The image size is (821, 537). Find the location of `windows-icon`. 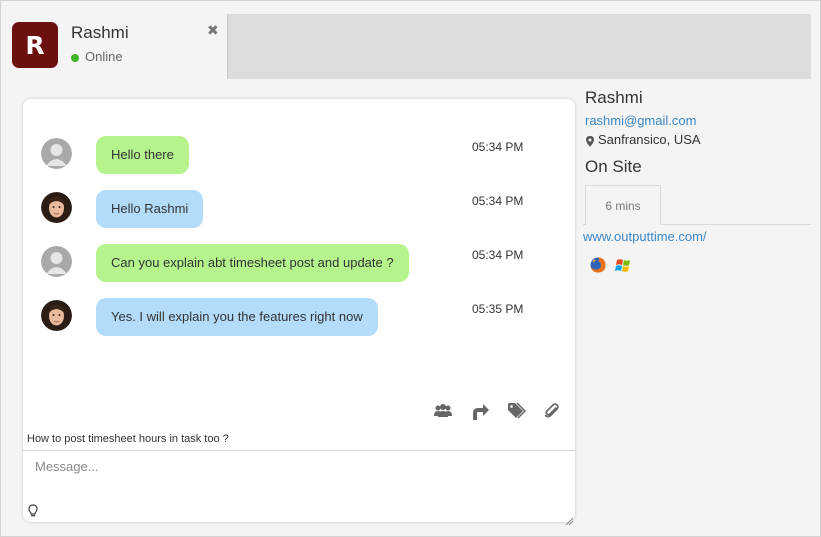

windows-icon is located at coordinates (623, 265).